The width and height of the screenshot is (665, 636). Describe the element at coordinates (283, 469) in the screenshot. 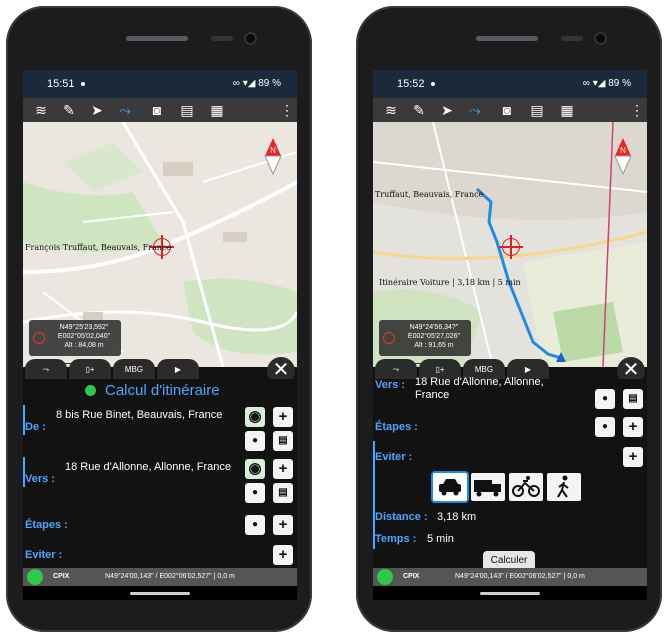

I see `add-to-button: +` at that location.